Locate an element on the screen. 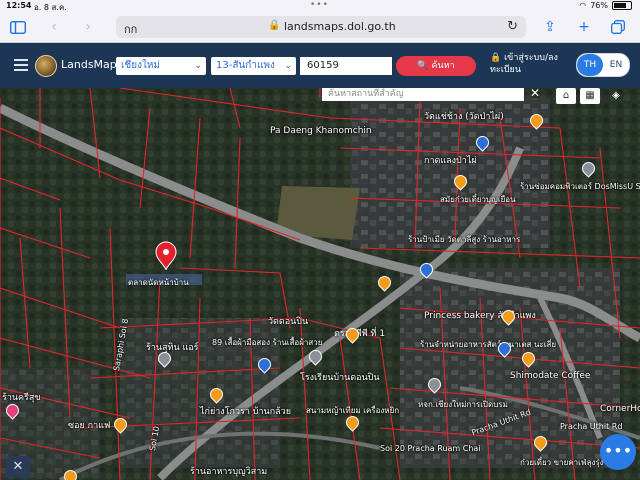 The width and height of the screenshot is (640, 480). reader-button: กก is located at coordinates (130, 29).